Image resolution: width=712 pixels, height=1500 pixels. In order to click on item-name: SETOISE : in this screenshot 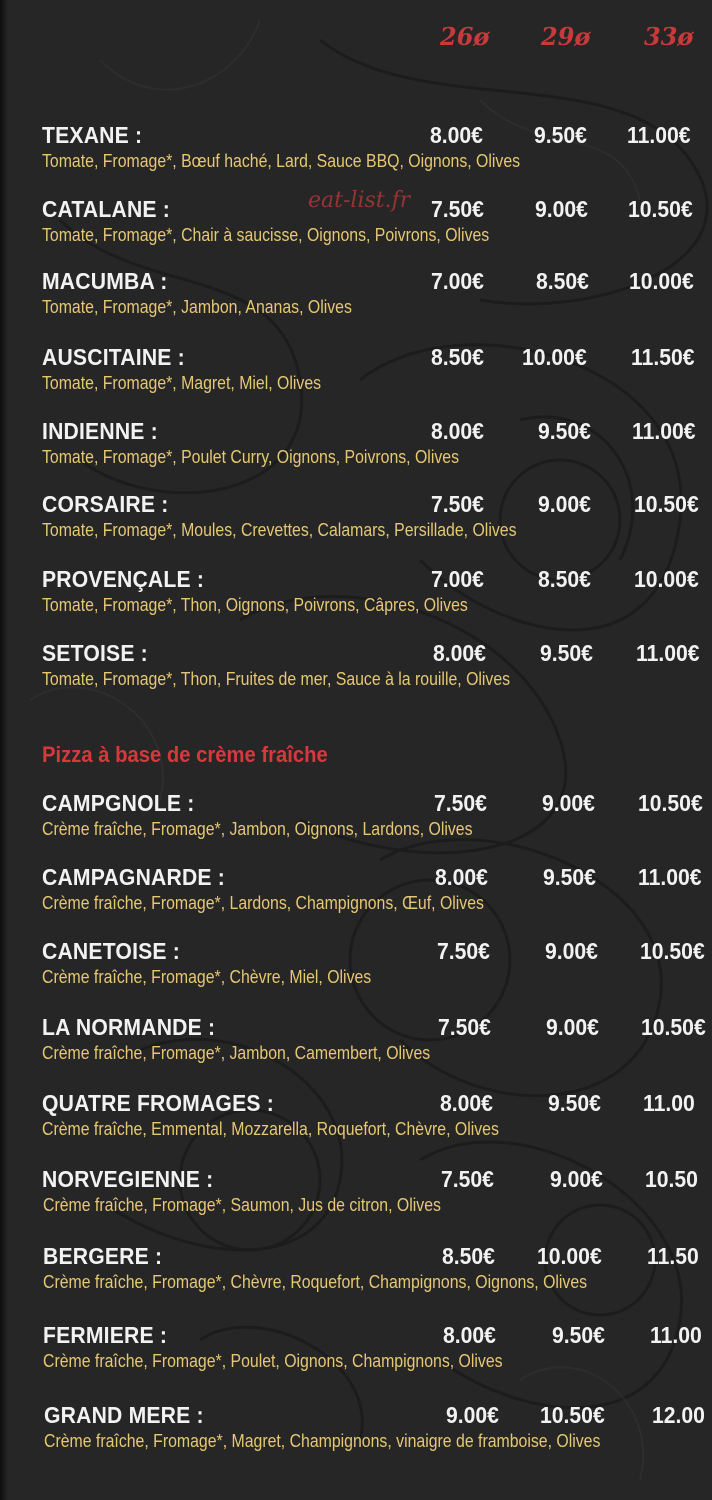, I will do `click(95, 653)`.